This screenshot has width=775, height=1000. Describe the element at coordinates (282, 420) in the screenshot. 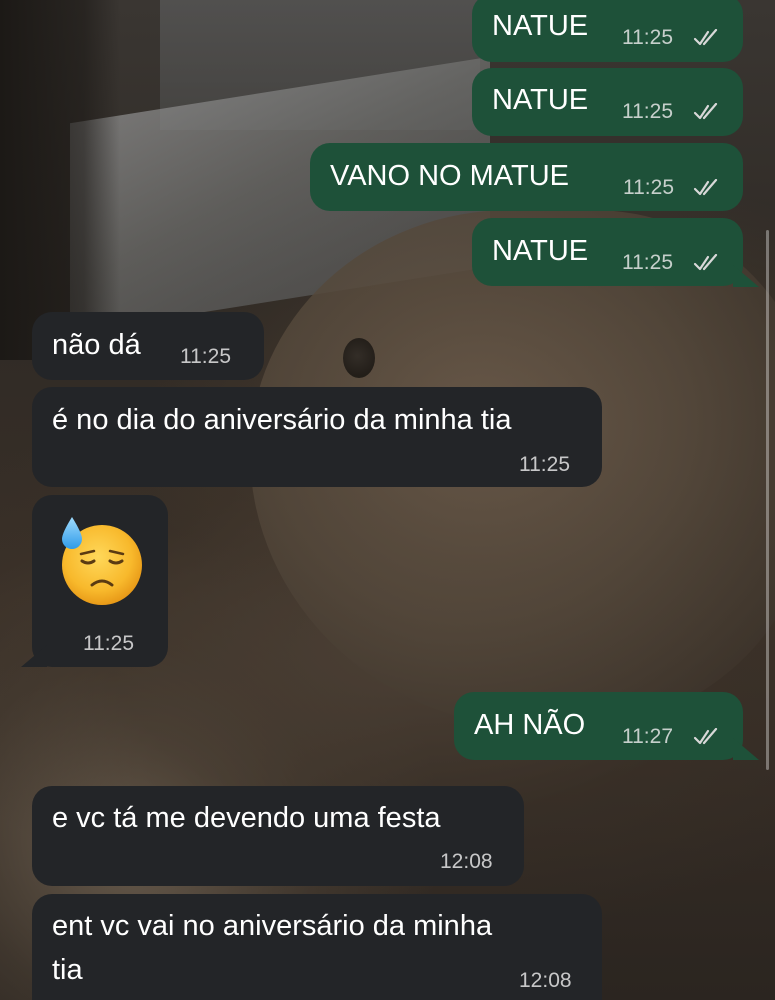

I see `message-text: é no dia do aniversário da minha tia` at that location.